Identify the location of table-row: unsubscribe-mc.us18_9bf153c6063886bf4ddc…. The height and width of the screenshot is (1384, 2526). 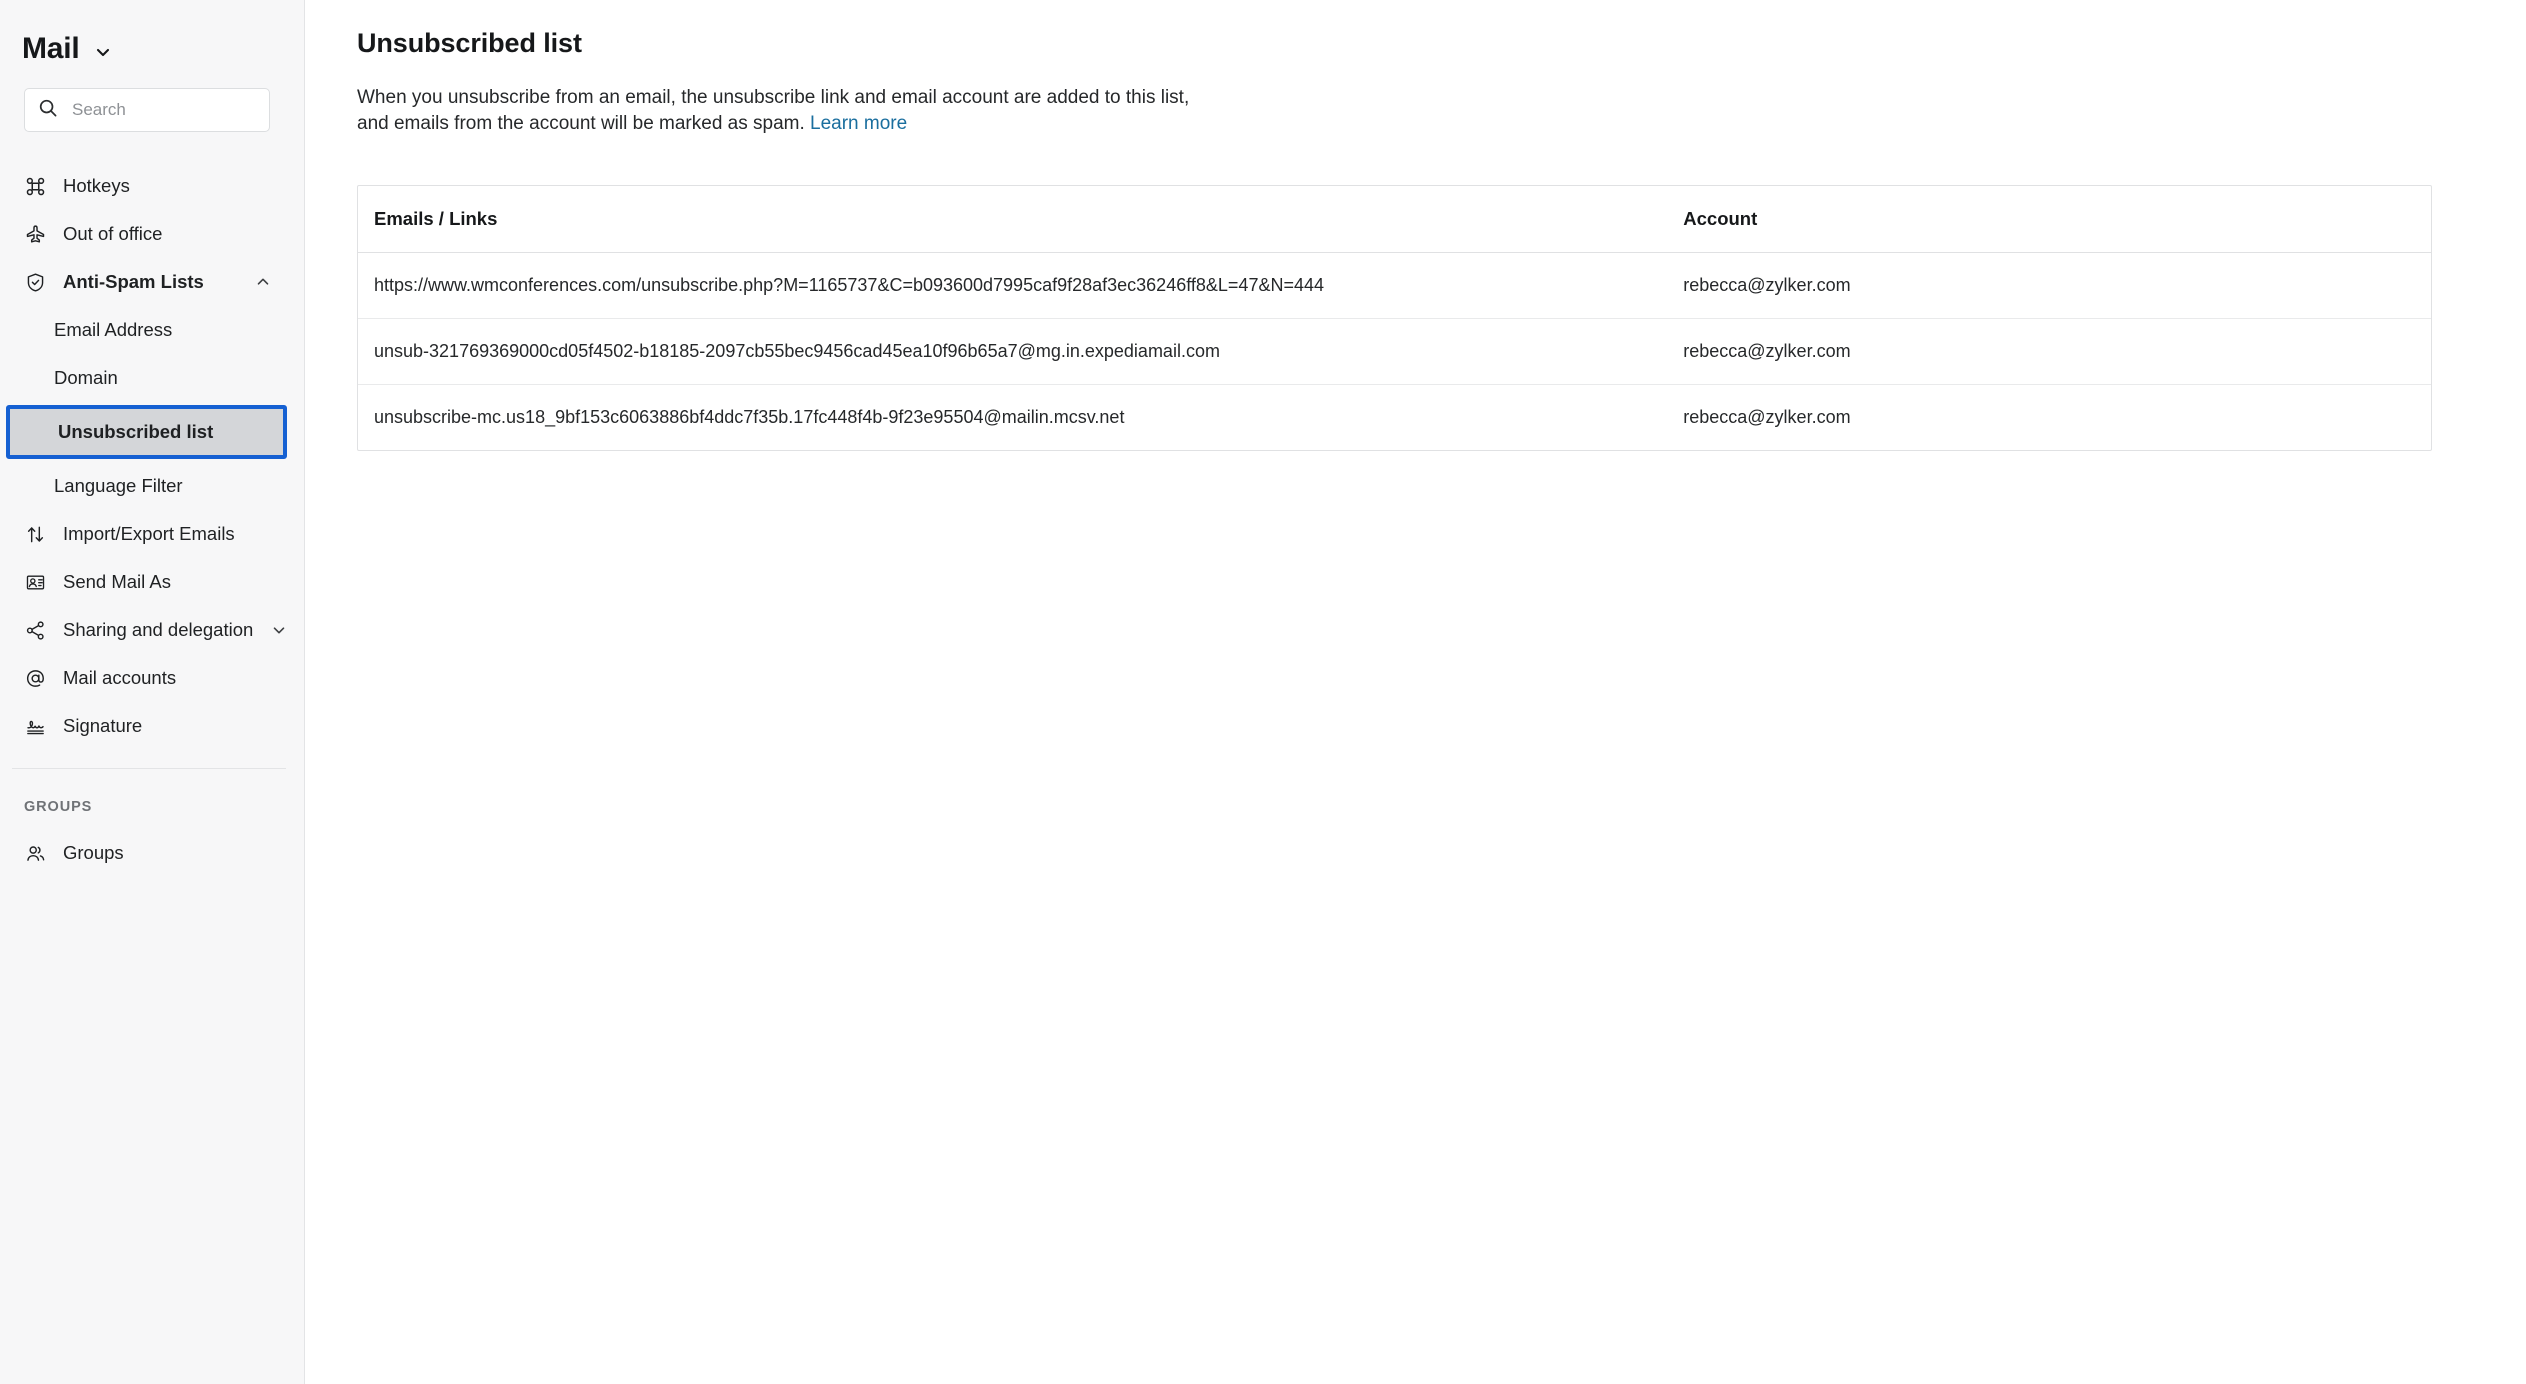
(1394, 418).